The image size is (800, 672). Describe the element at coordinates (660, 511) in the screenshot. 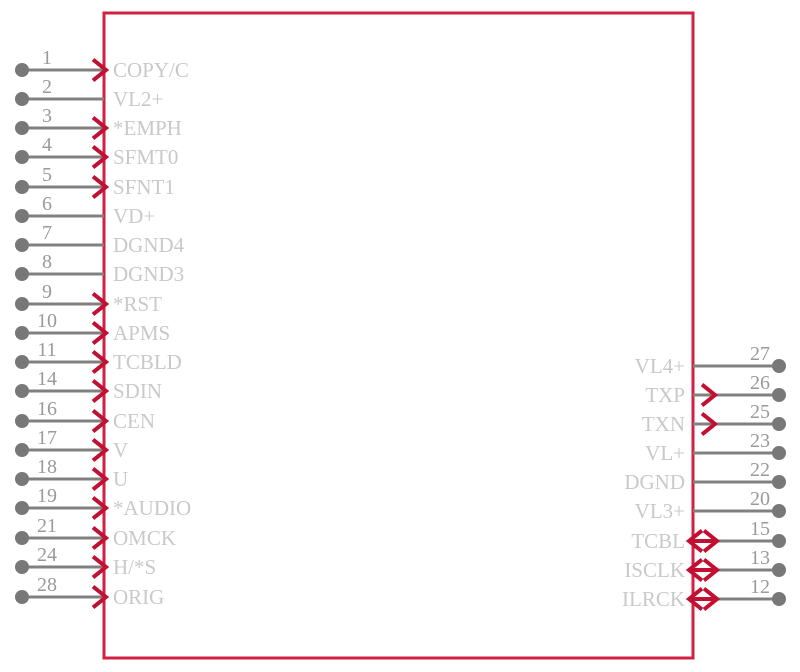

I see `pin-name-label: VL3+` at that location.